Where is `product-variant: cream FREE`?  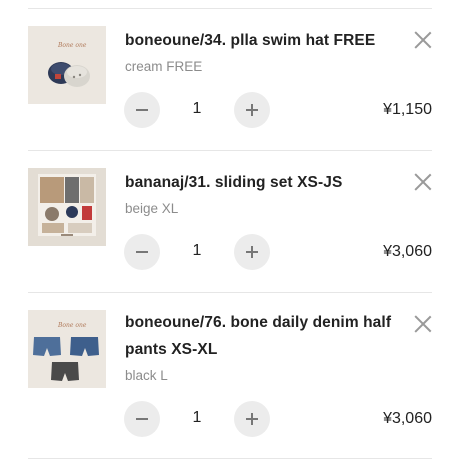
product-variant: cream FREE is located at coordinates (164, 66).